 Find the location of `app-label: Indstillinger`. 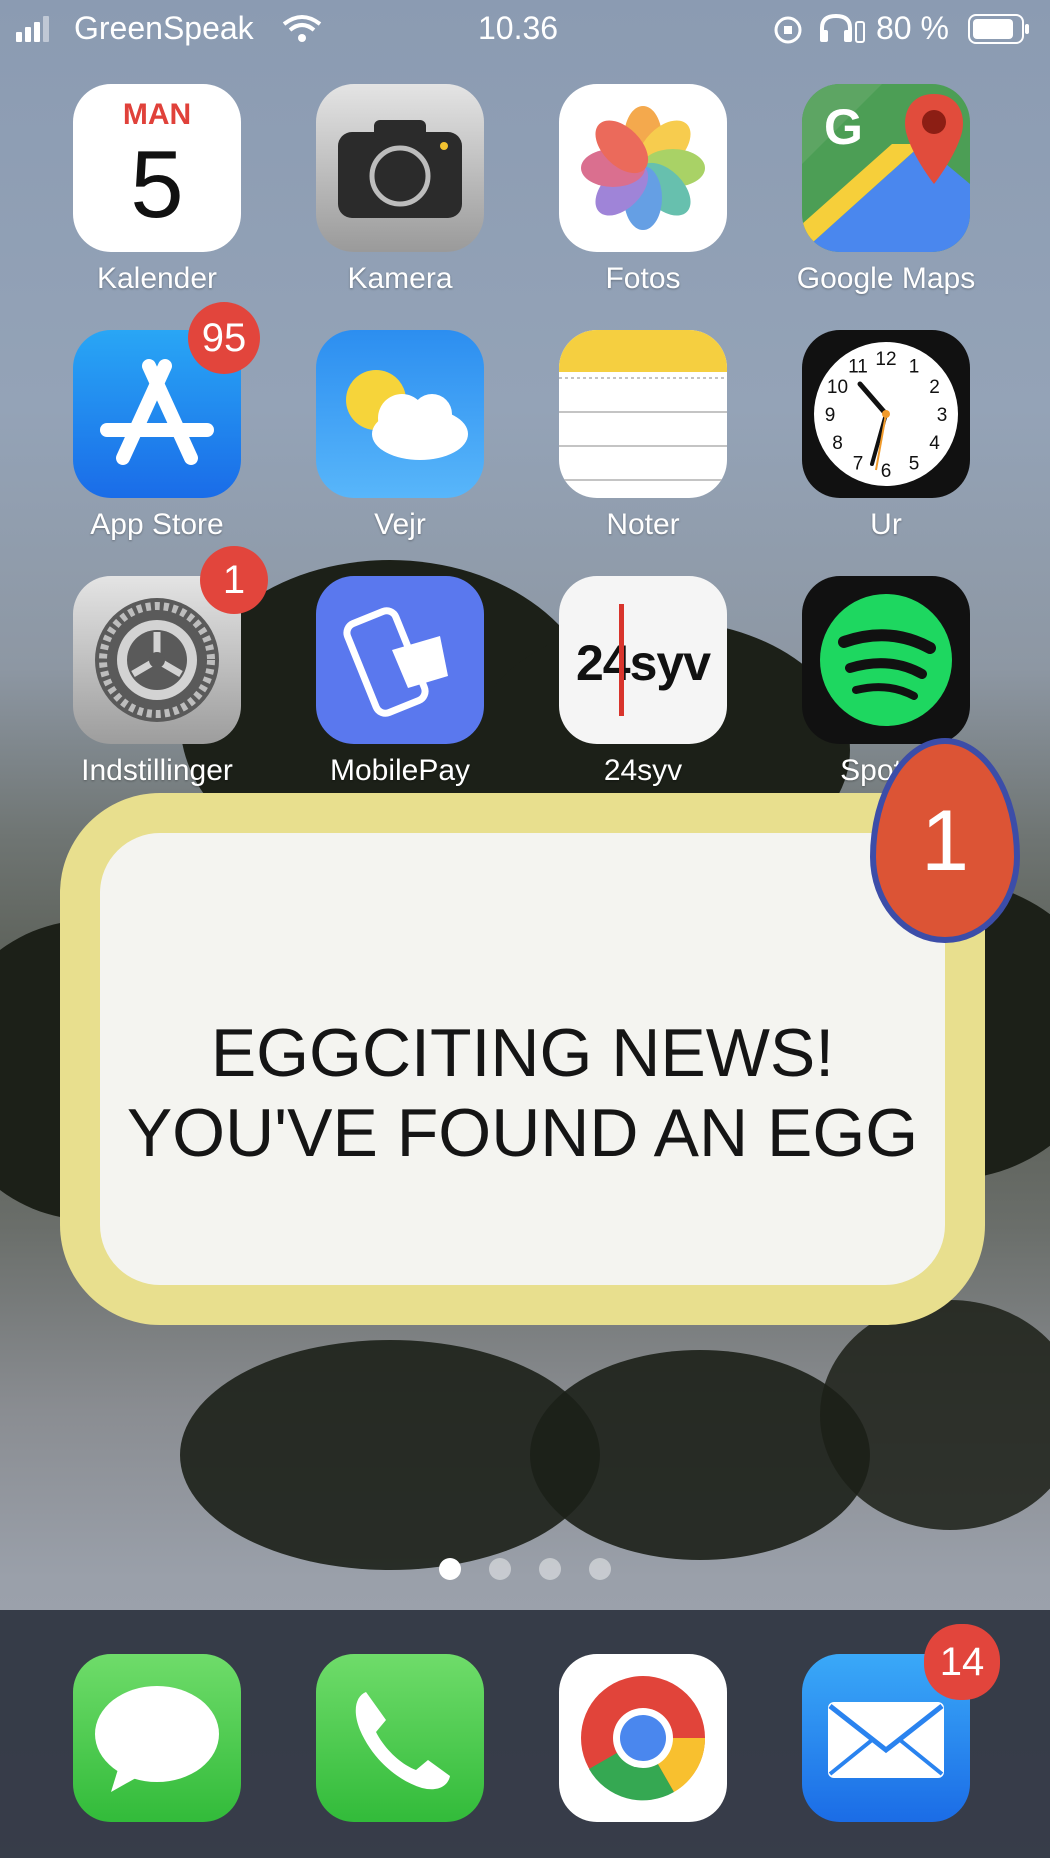

app-label: Indstillinger is located at coordinates (157, 770).